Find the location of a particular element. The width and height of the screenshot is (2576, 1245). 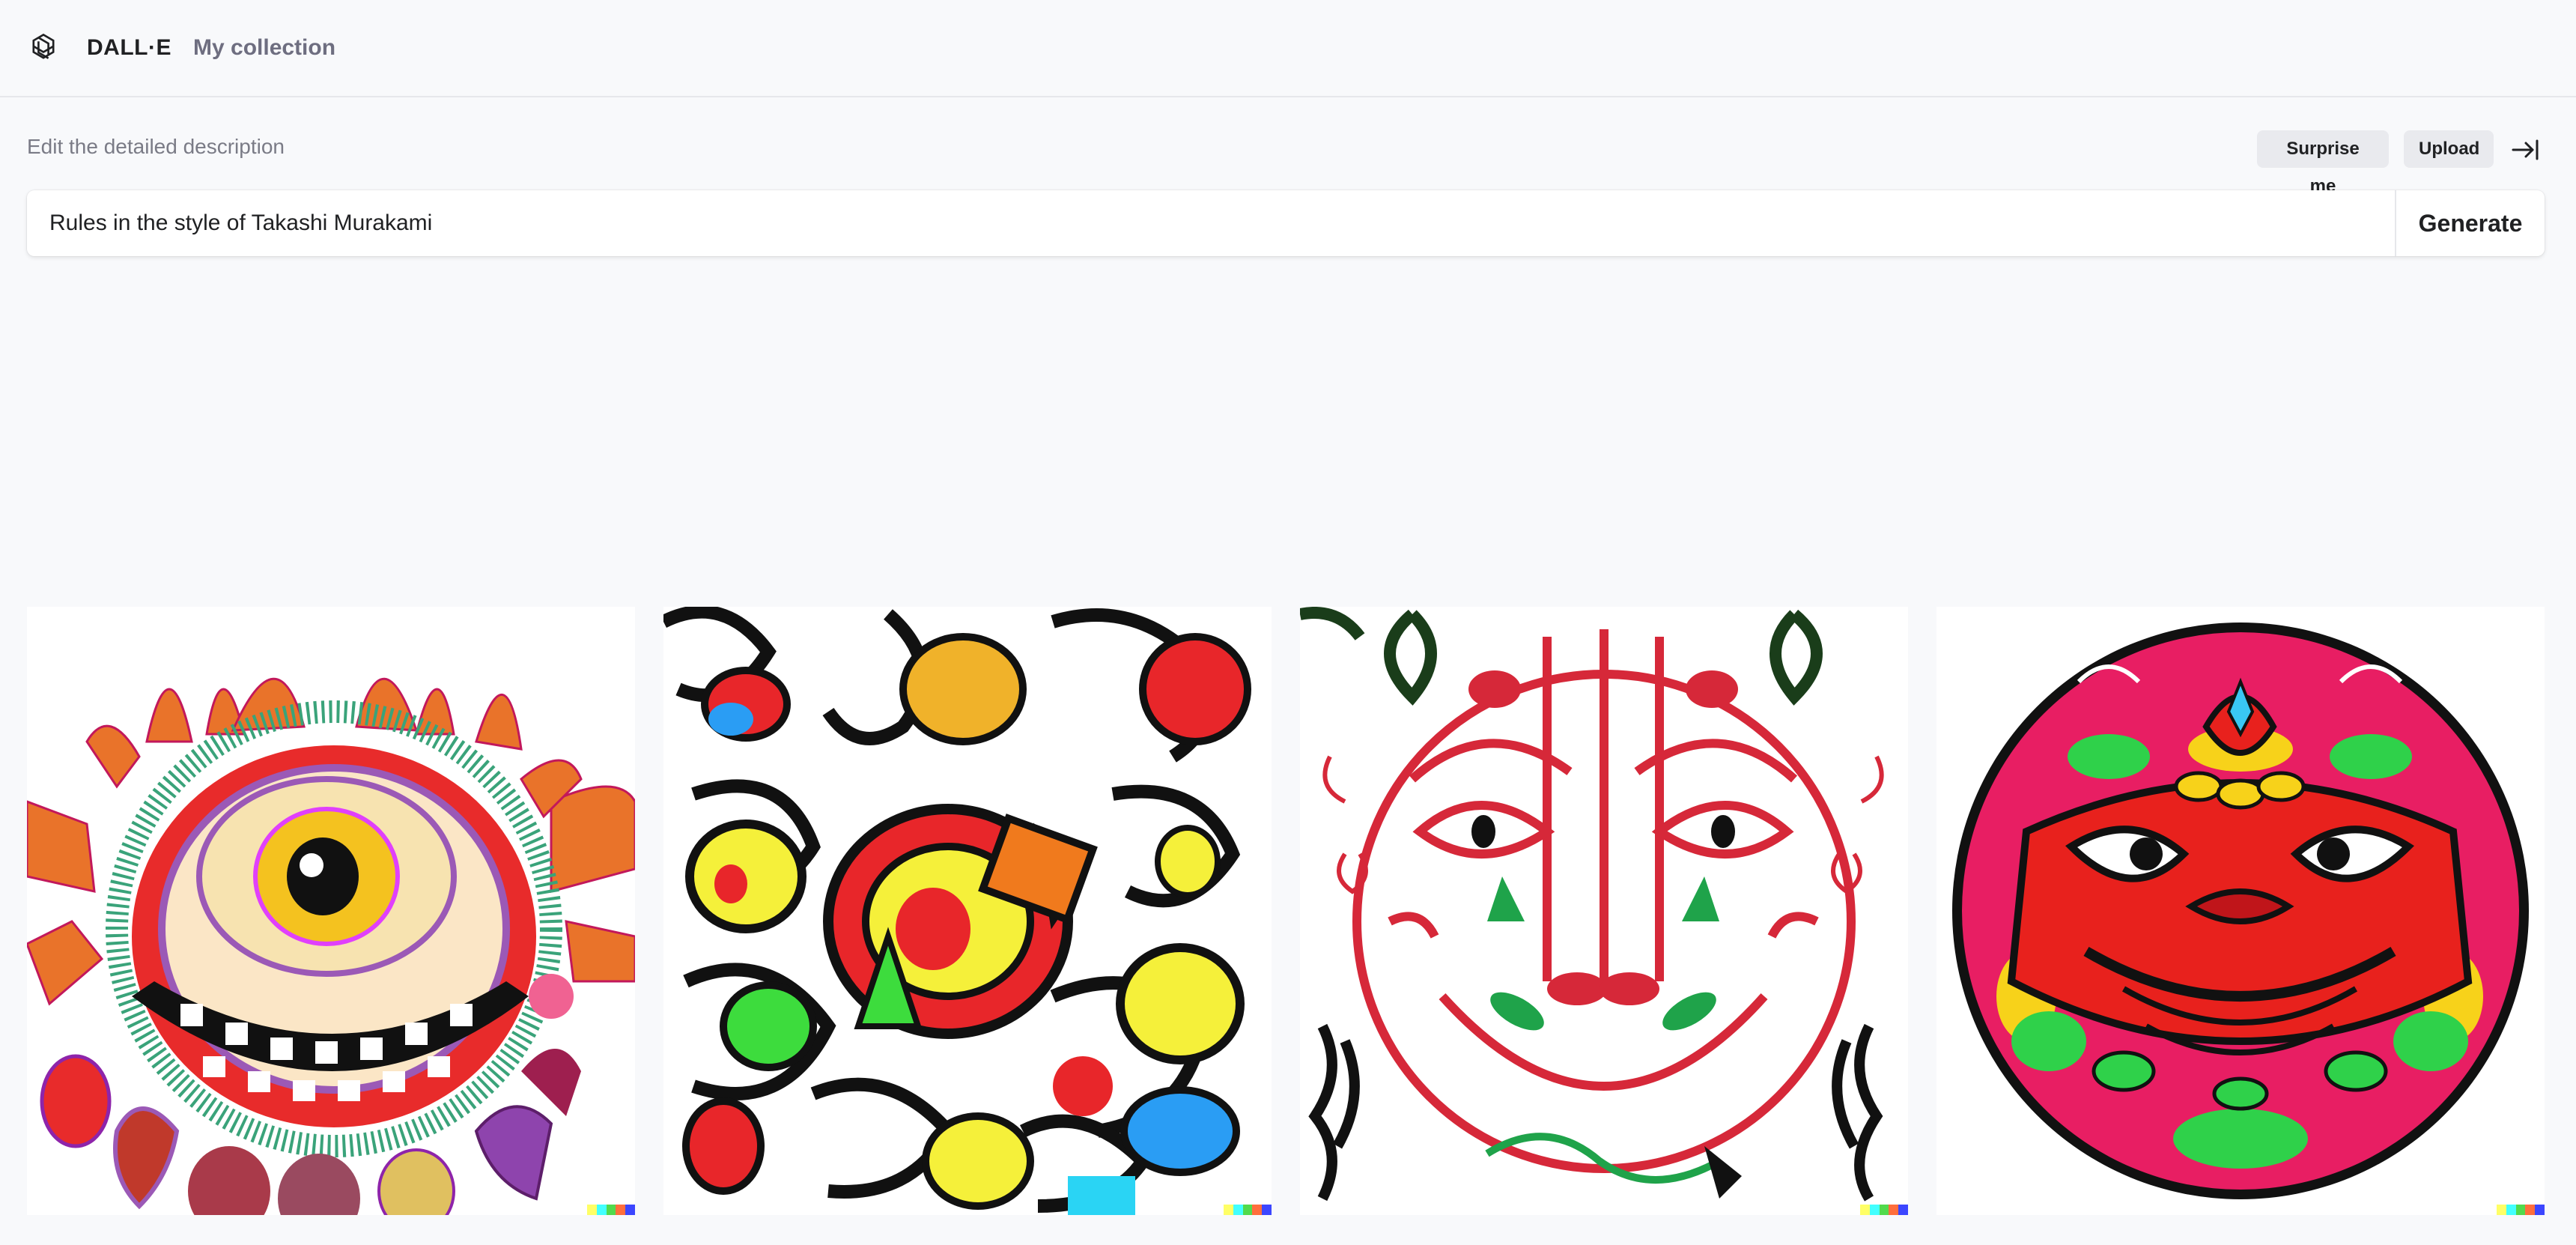

red-demon-circle-image is located at coordinates (2240, 911).